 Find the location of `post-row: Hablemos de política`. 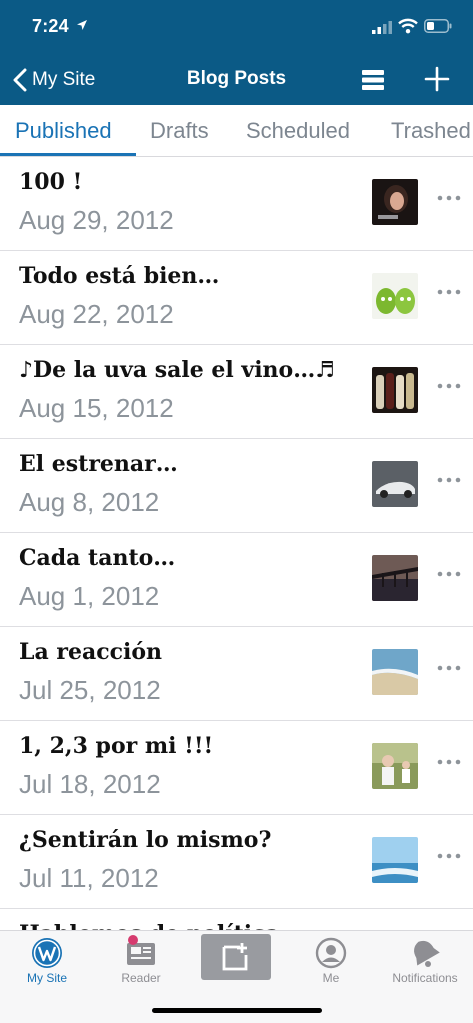

post-row: Hablemos de política is located at coordinates (236, 919).